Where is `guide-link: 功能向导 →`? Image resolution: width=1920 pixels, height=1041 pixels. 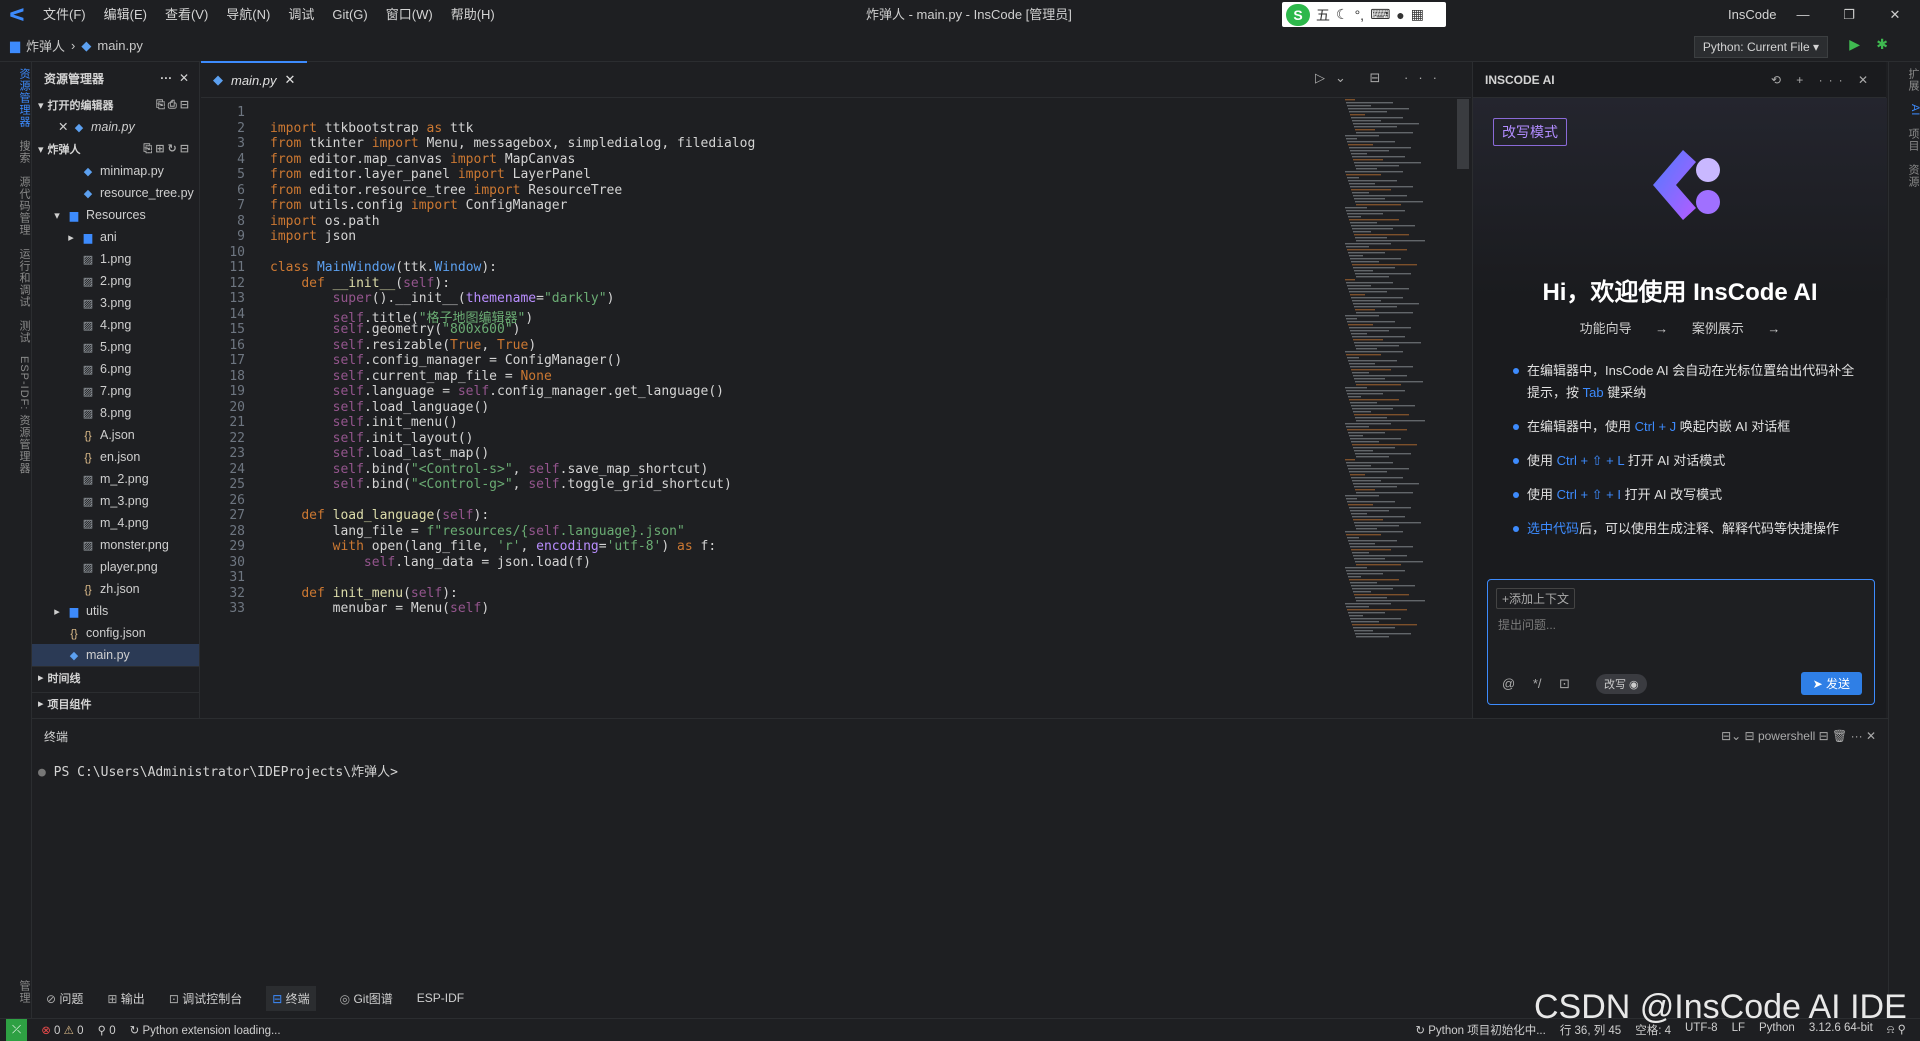 guide-link: 功能向导 → is located at coordinates (1624, 328).